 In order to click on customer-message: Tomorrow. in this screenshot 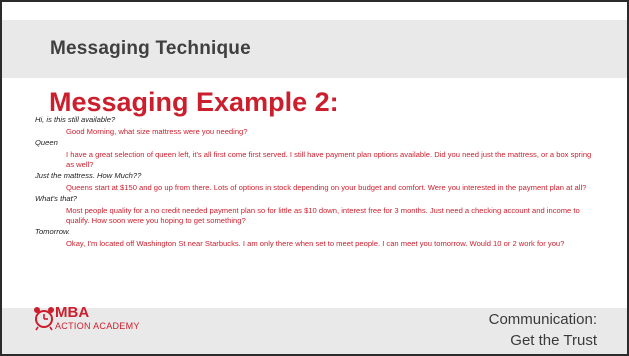, I will do `click(53, 231)`.